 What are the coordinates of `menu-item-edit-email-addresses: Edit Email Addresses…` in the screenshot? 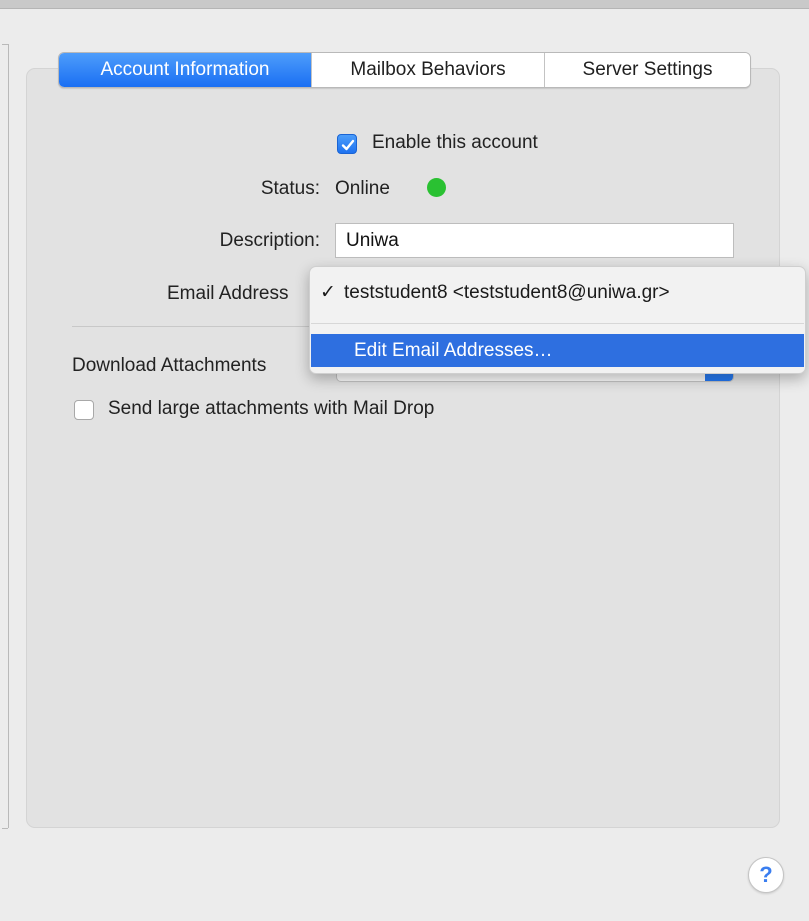 It's located at (557, 350).